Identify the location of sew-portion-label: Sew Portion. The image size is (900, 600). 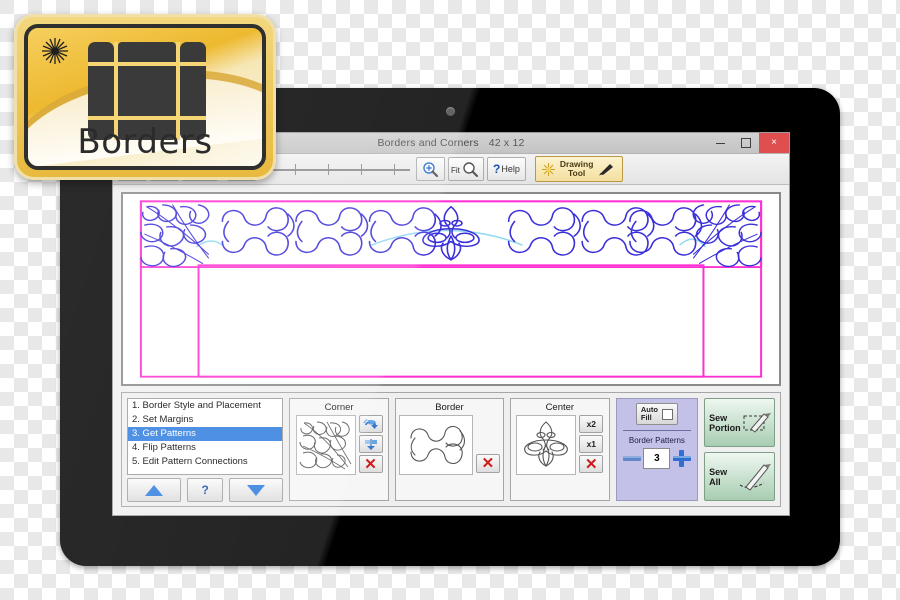
(725, 423).